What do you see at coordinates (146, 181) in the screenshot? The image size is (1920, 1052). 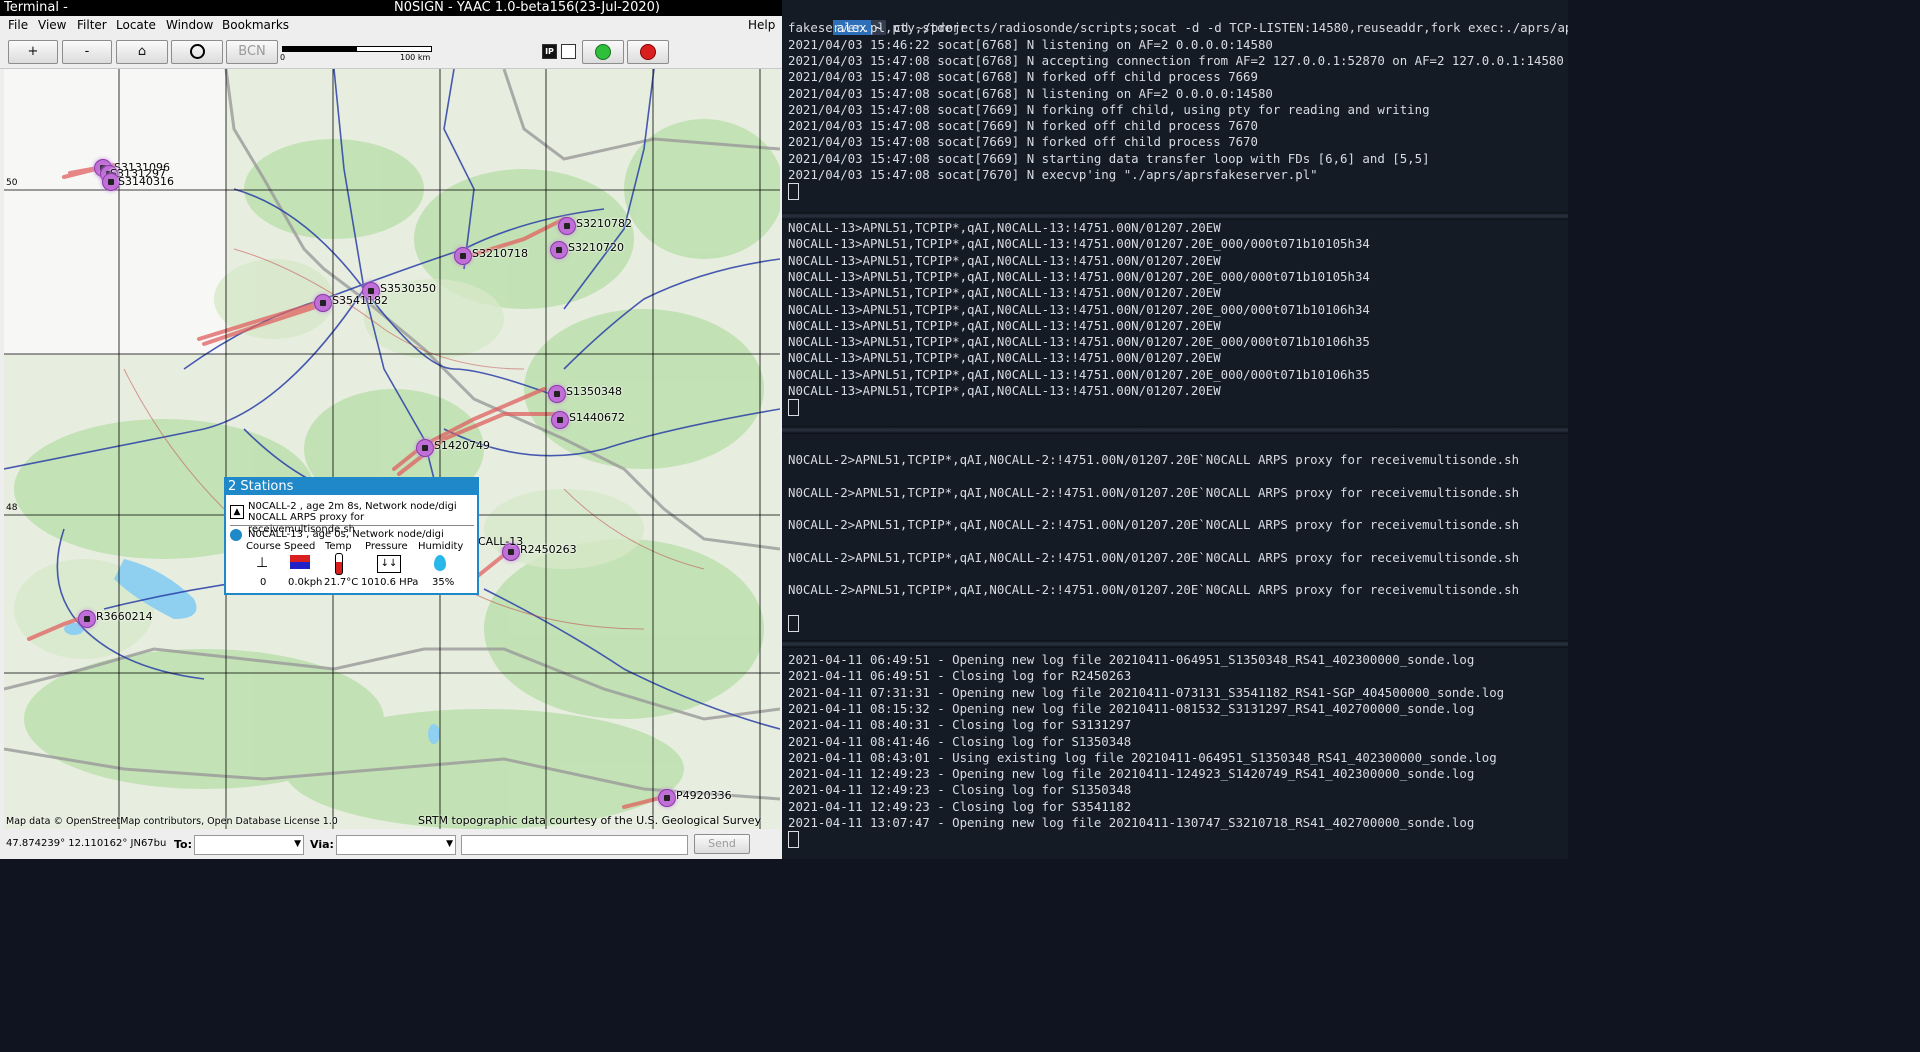 I see `station-label: S3140316` at bounding box center [146, 181].